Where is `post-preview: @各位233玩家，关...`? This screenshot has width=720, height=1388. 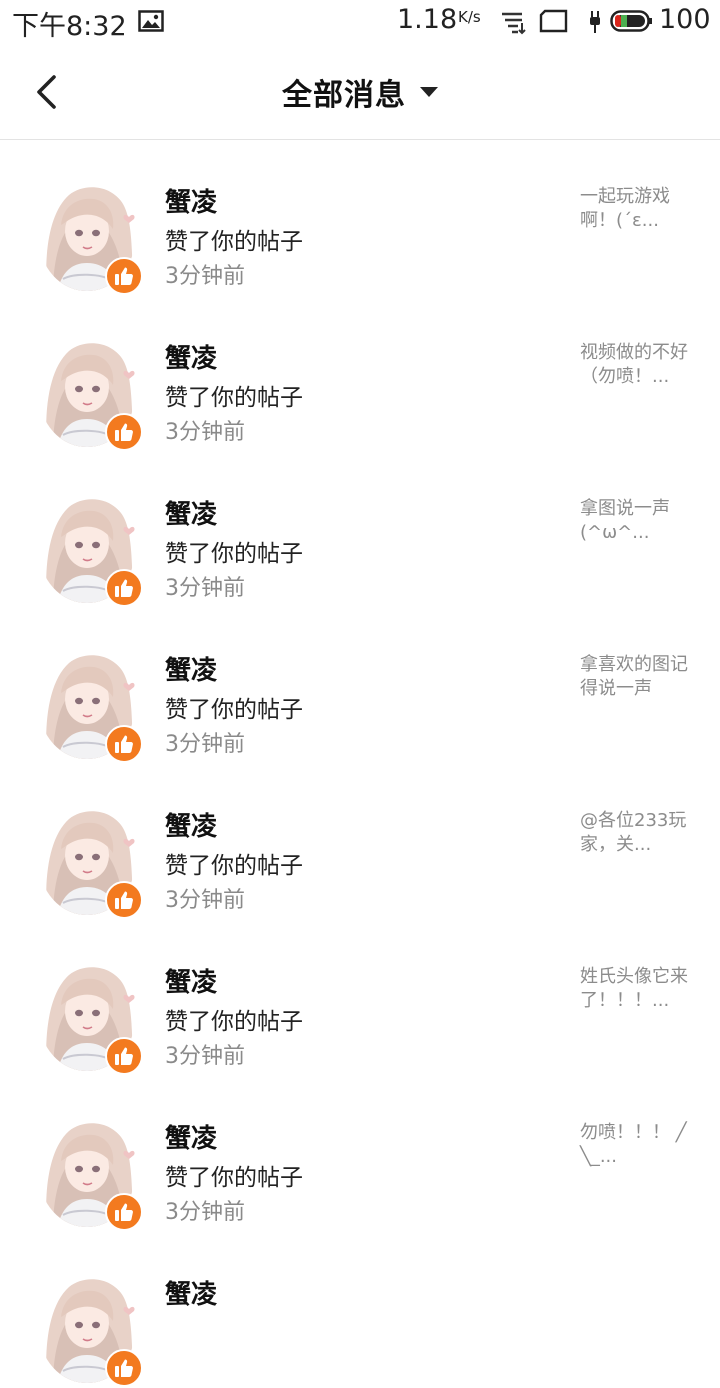 post-preview: @各位233玩家，关... is located at coordinates (636, 833).